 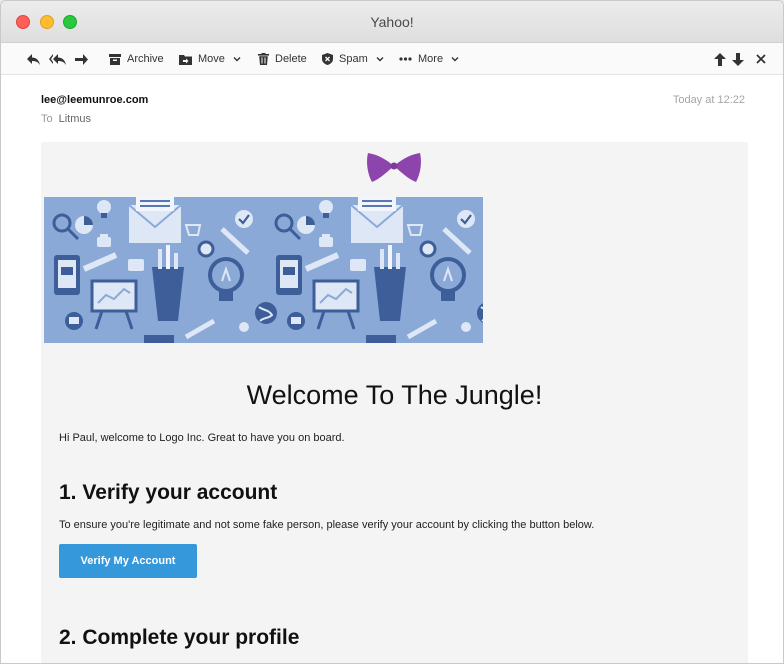 What do you see at coordinates (185, 59) in the screenshot?
I see `move-icon` at bounding box center [185, 59].